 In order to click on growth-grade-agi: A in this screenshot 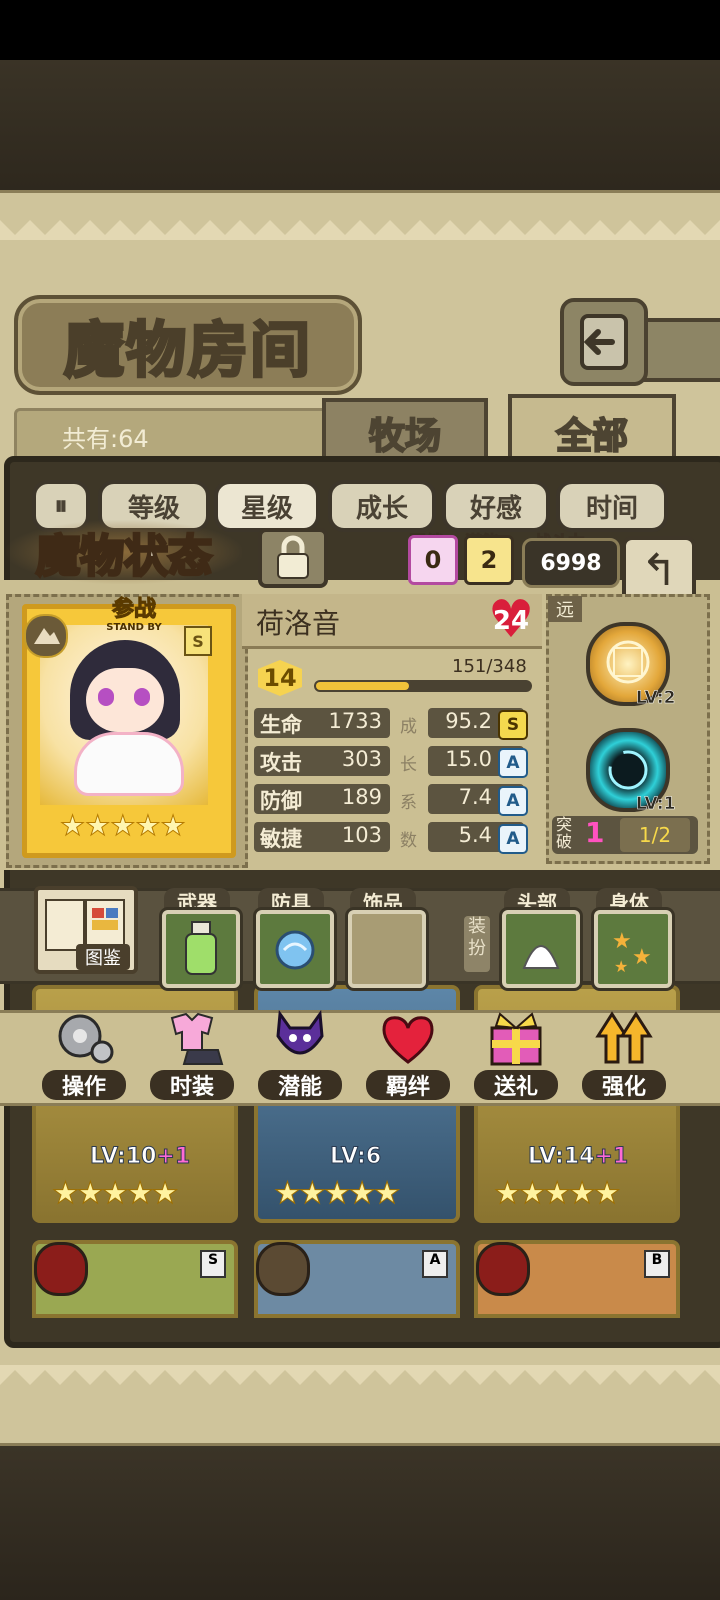, I will do `click(513, 839)`.